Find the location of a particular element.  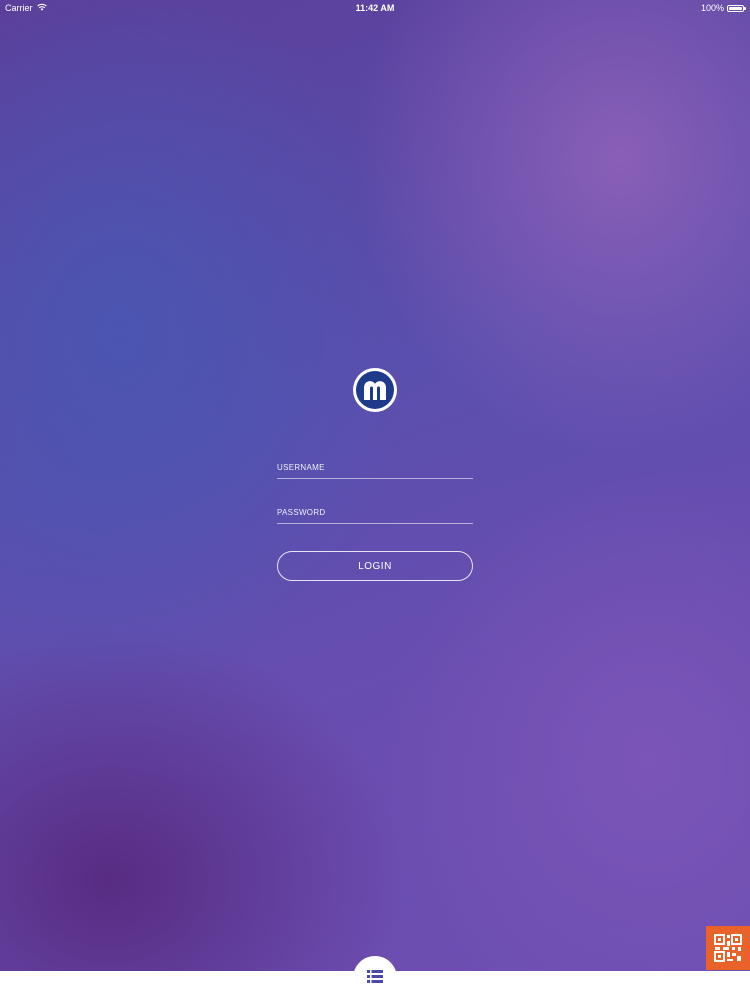

battery-icon is located at coordinates (736, 8).